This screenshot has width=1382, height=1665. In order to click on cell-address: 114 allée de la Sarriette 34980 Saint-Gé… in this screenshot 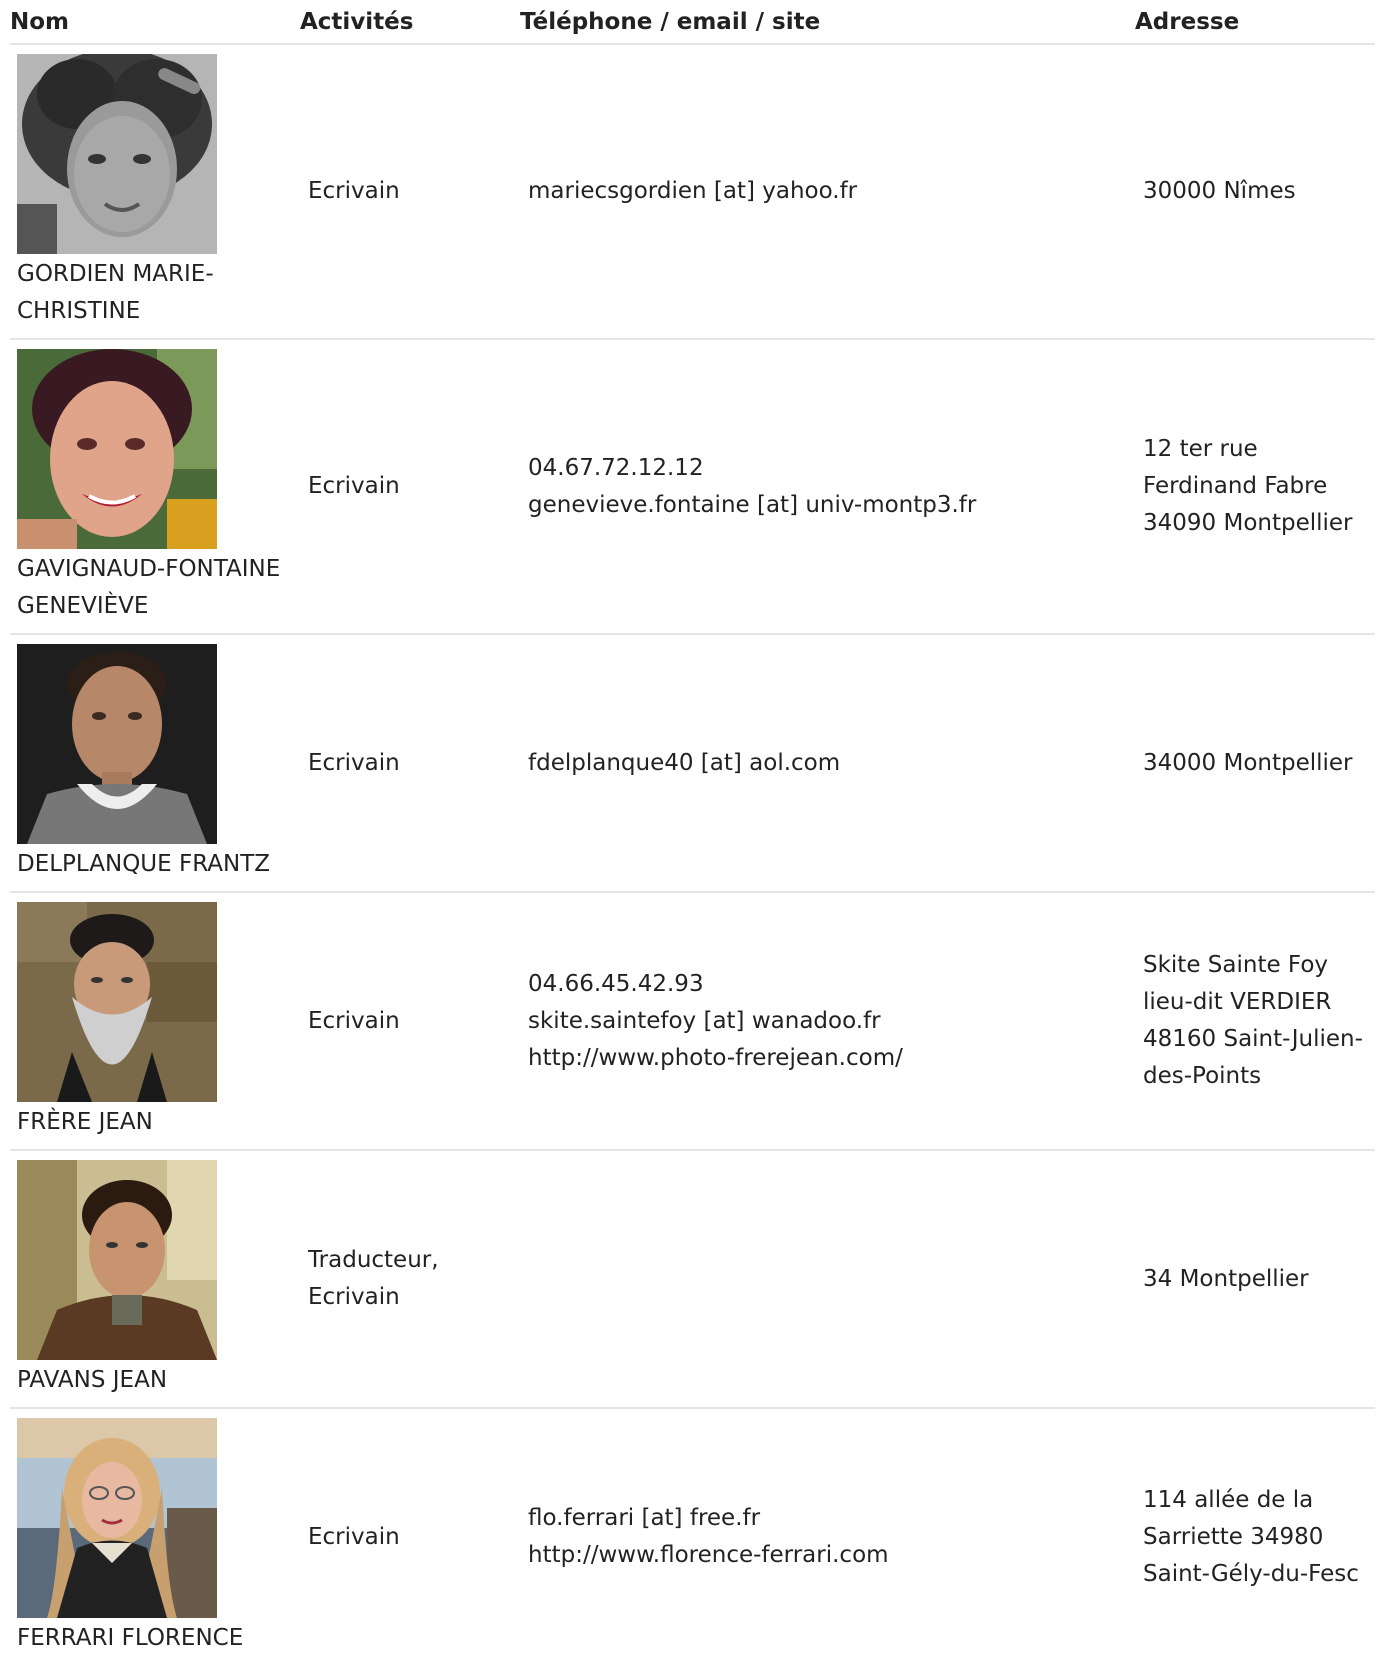, I will do `click(1251, 1536)`.